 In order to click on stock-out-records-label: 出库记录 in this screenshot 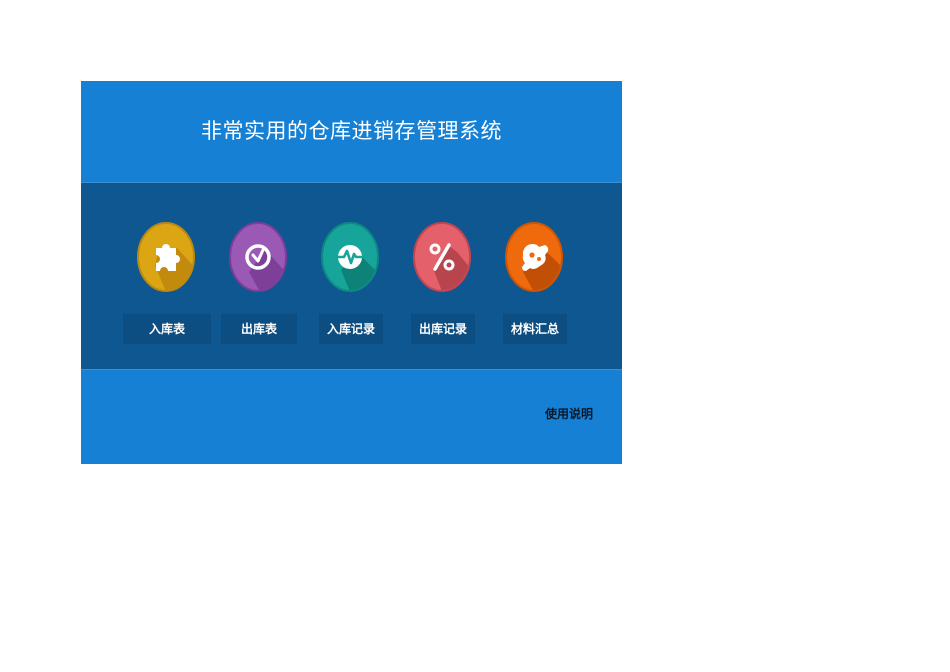, I will do `click(443, 329)`.